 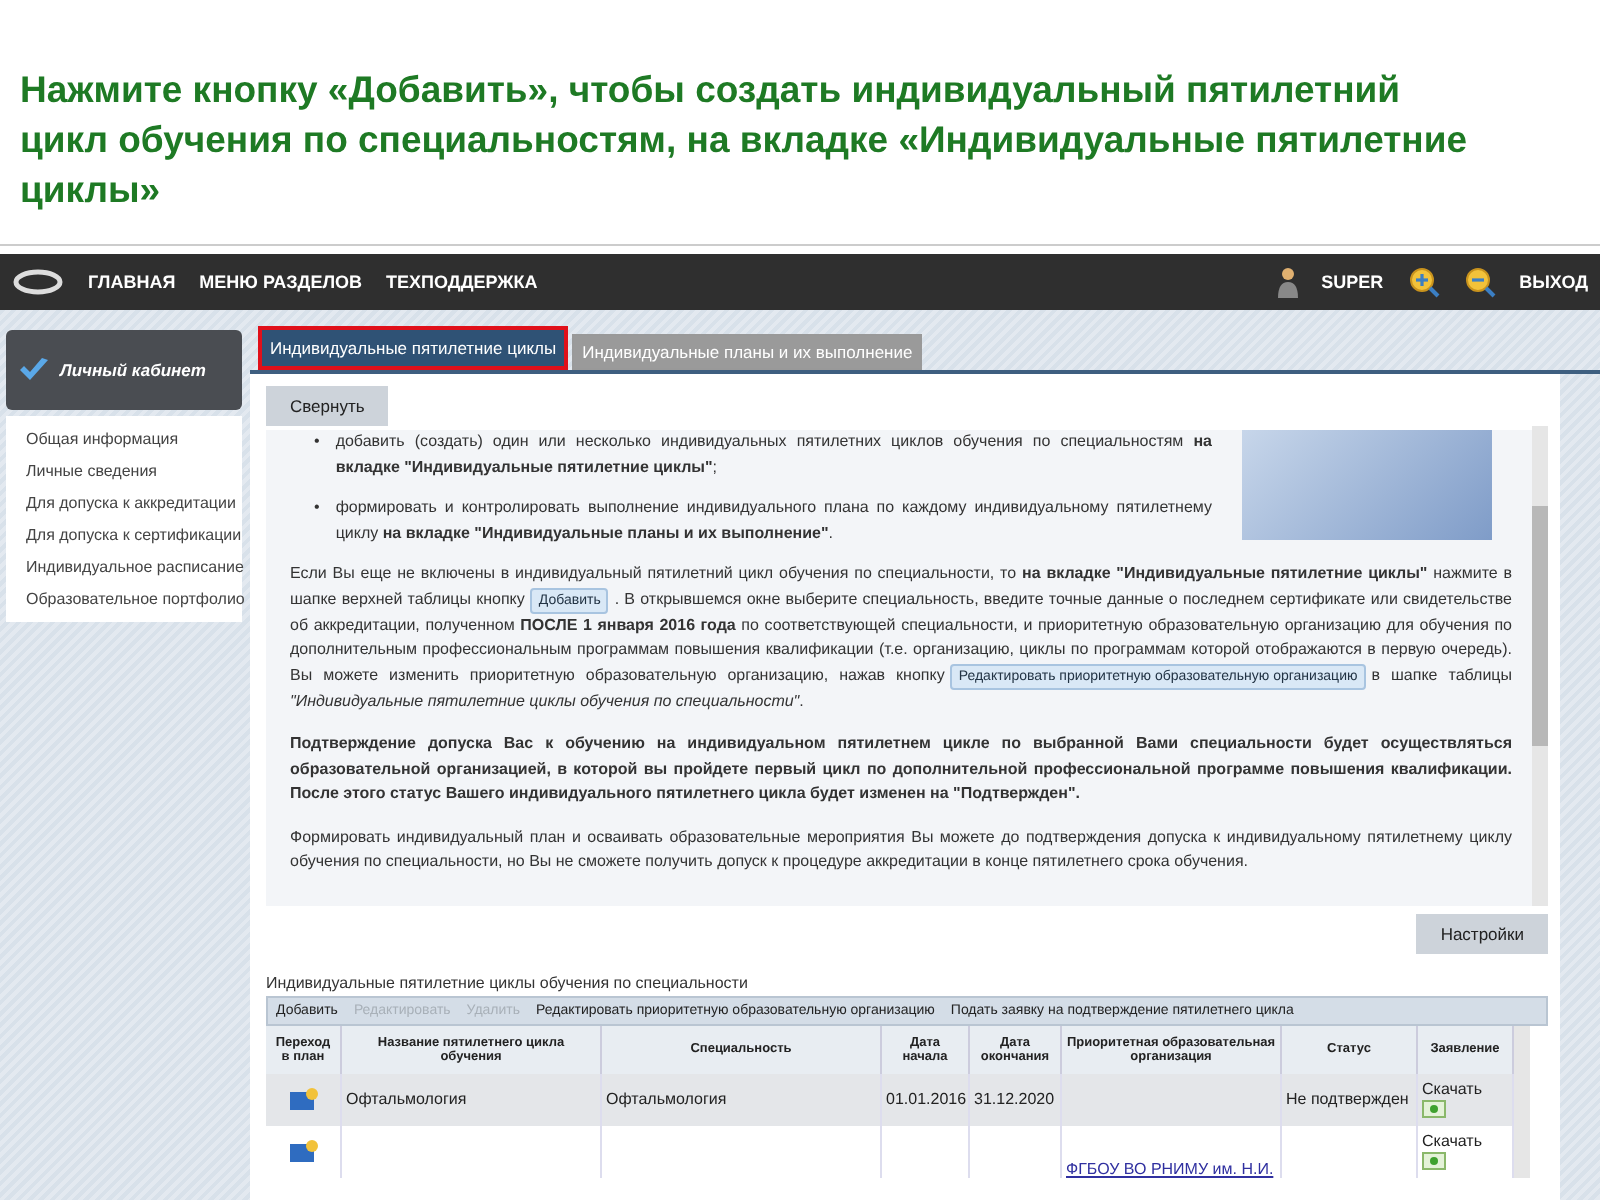 I want to click on sidebar-item: Для допуска к сертификации, so click(x=134, y=535).